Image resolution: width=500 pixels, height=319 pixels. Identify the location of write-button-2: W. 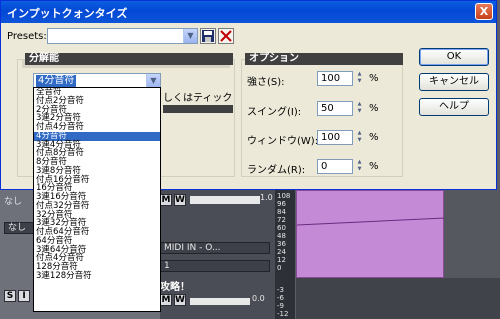
(180, 300).